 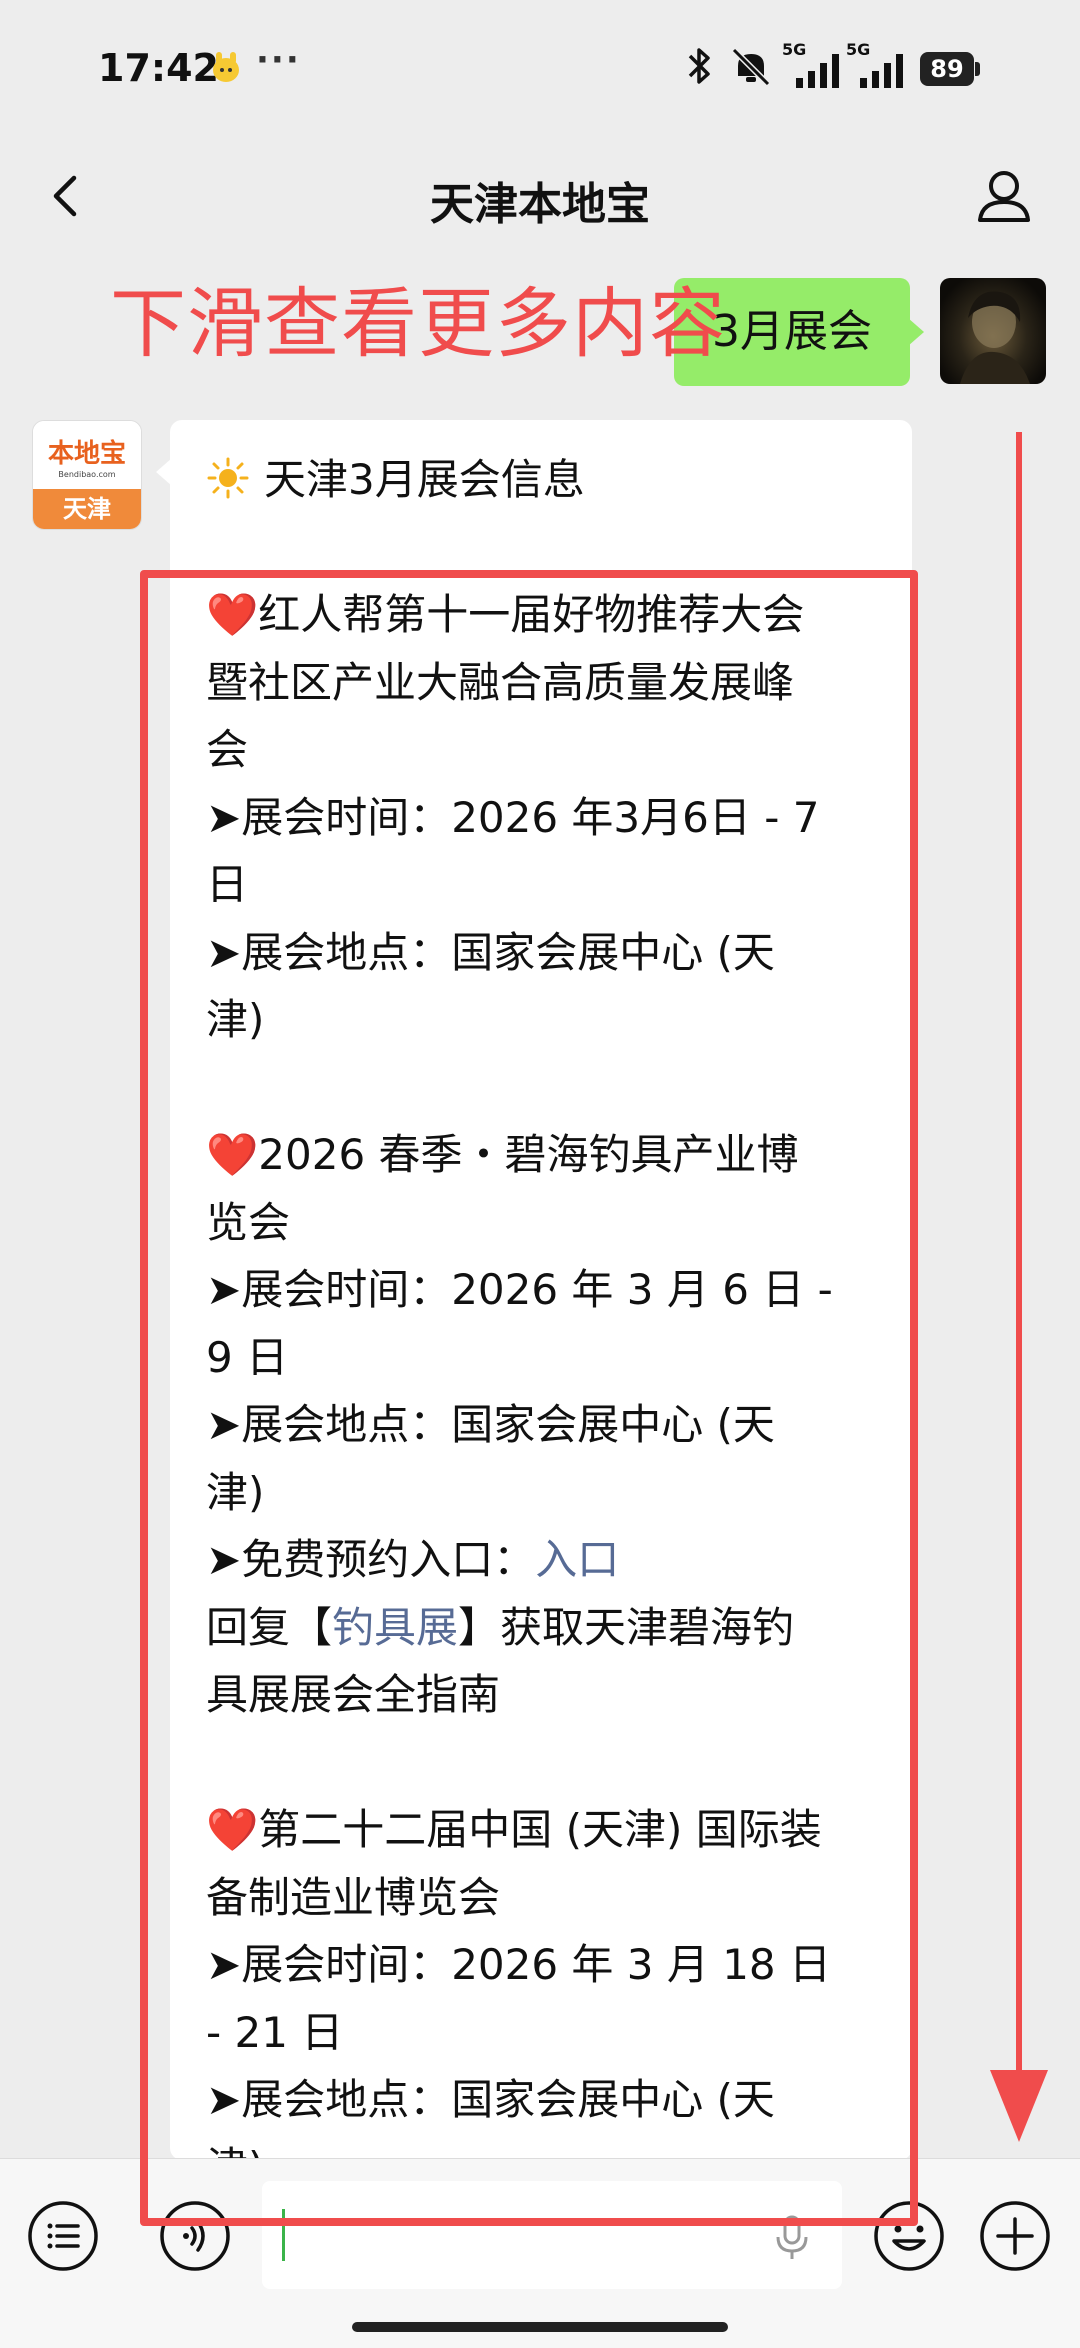 What do you see at coordinates (977, 69) in the screenshot?
I see `battery-tip` at bounding box center [977, 69].